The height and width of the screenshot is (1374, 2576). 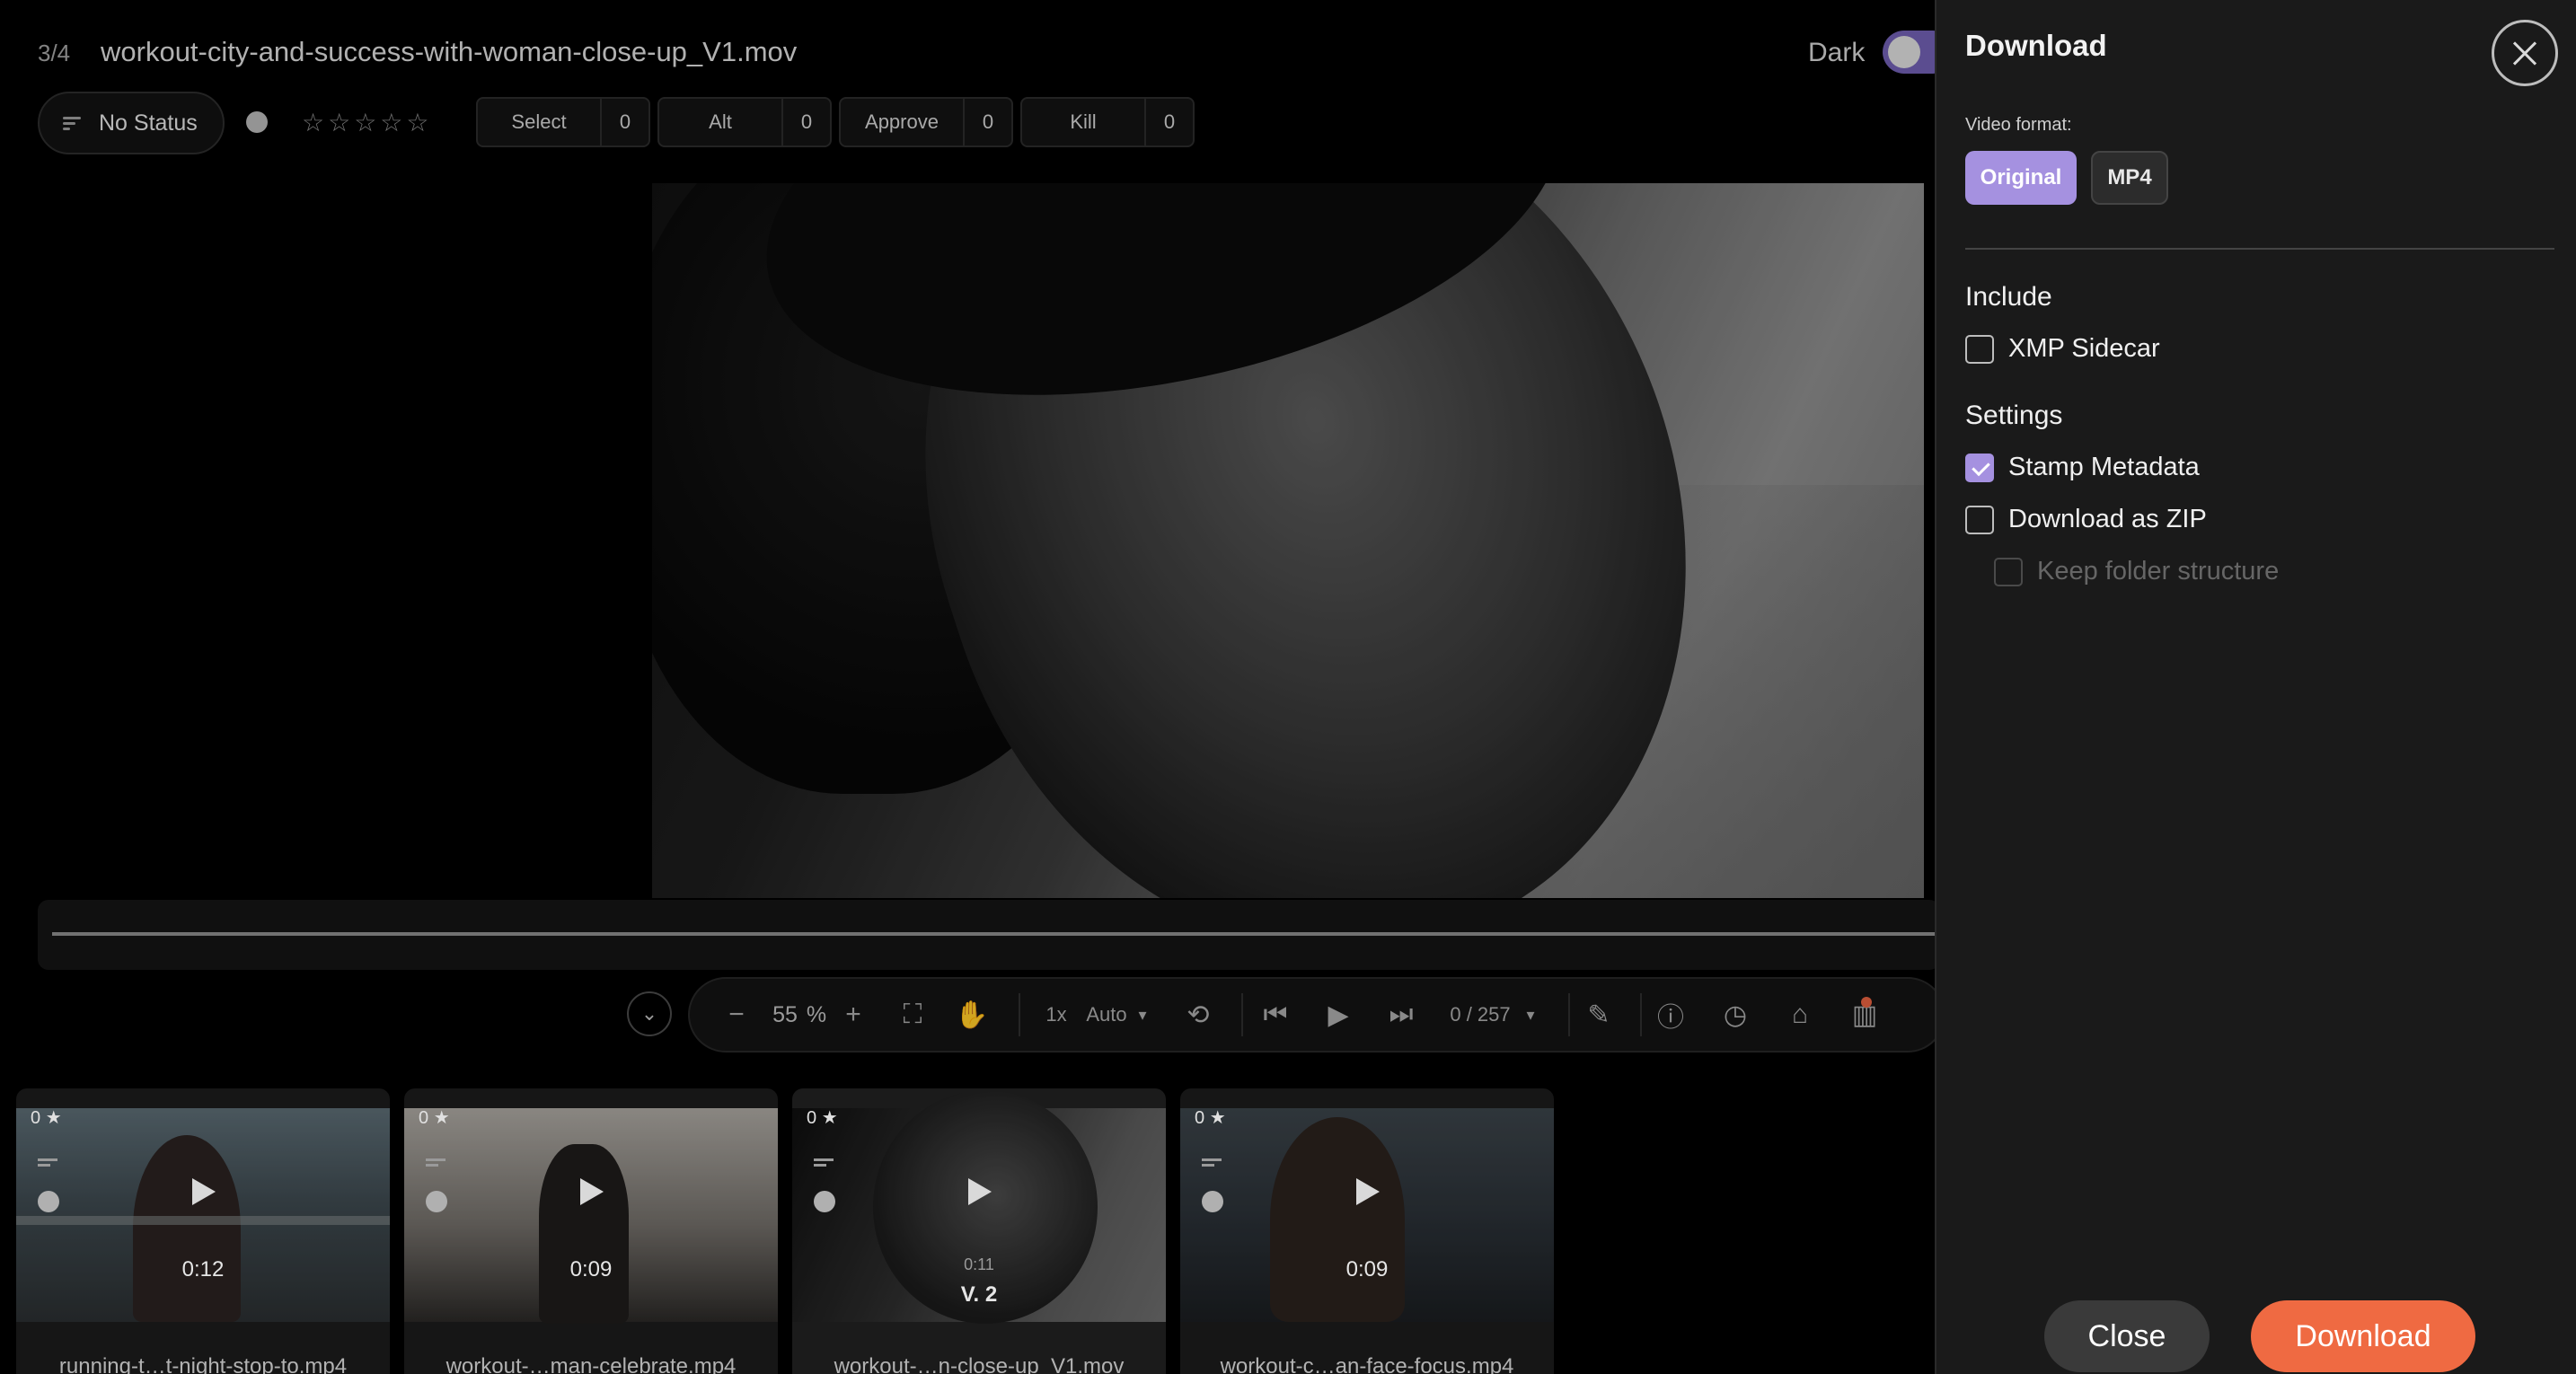 I want to click on filmstrip-item-active: 0 ★ 0:11 V. 2 workout-…n-close-up_V1.mov, so click(x=979, y=1231).